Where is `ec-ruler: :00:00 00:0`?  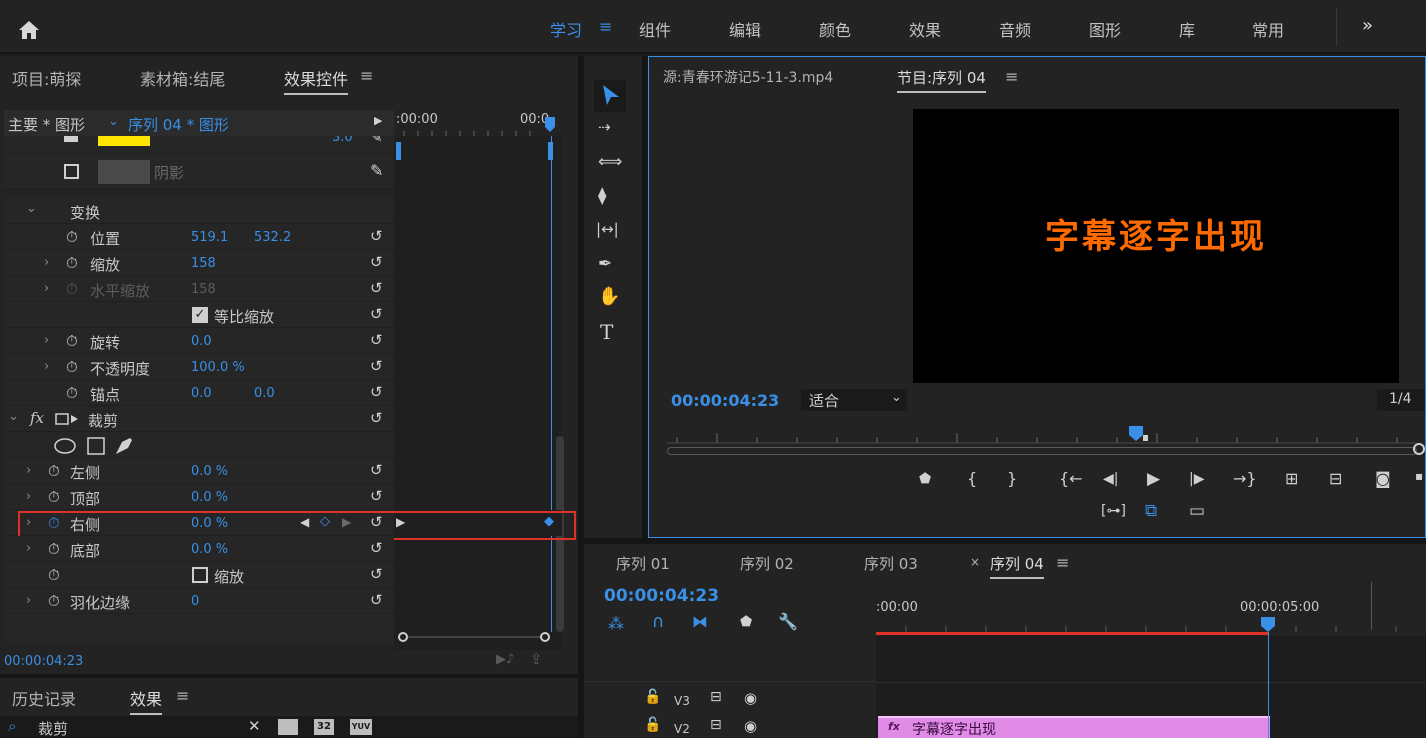
ec-ruler: :00:00 00:0 is located at coordinates (478, 123).